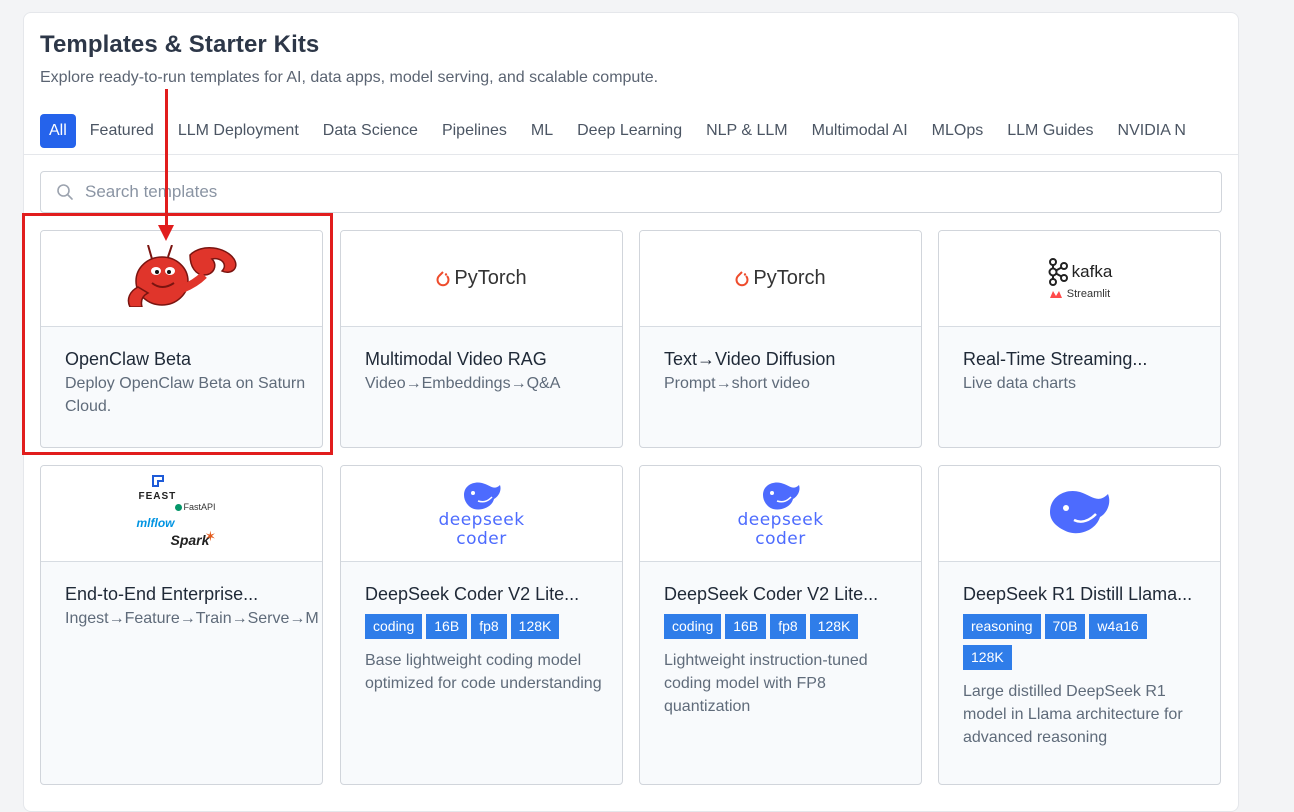  What do you see at coordinates (180, 44) in the screenshot?
I see `page-title: Templates & Starter Kits` at bounding box center [180, 44].